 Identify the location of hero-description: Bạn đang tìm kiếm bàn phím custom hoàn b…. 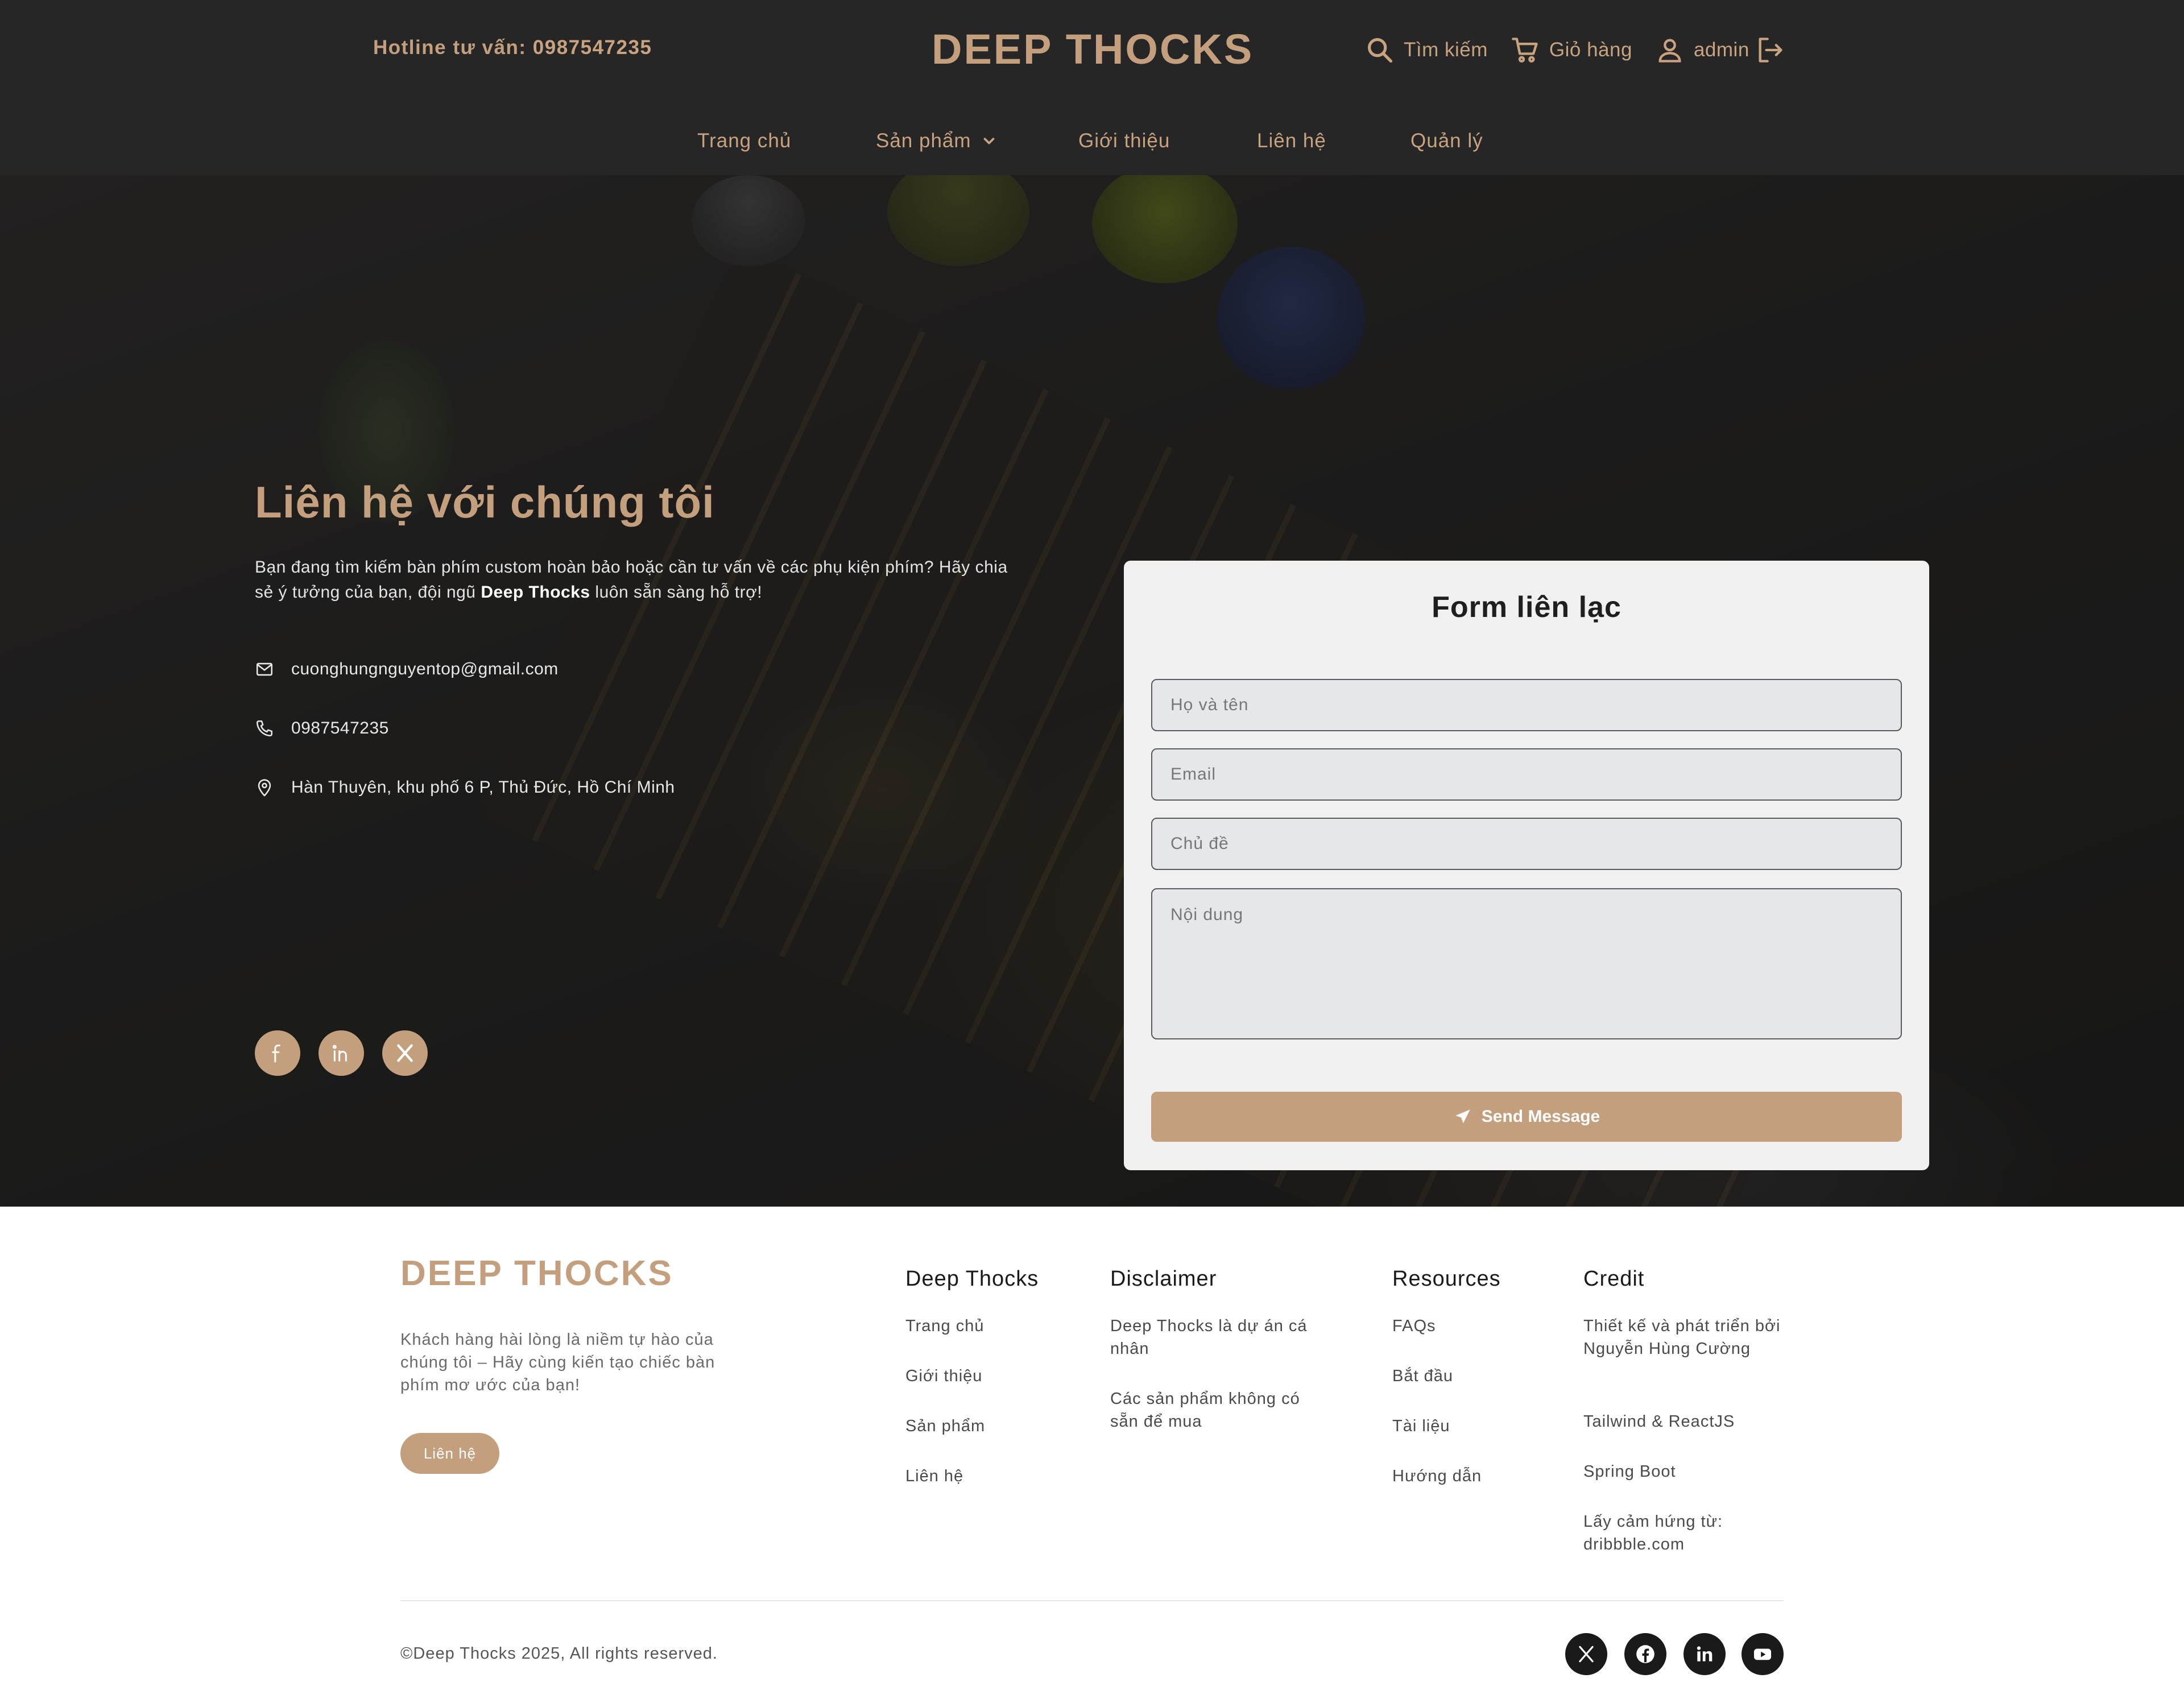
(631, 580).